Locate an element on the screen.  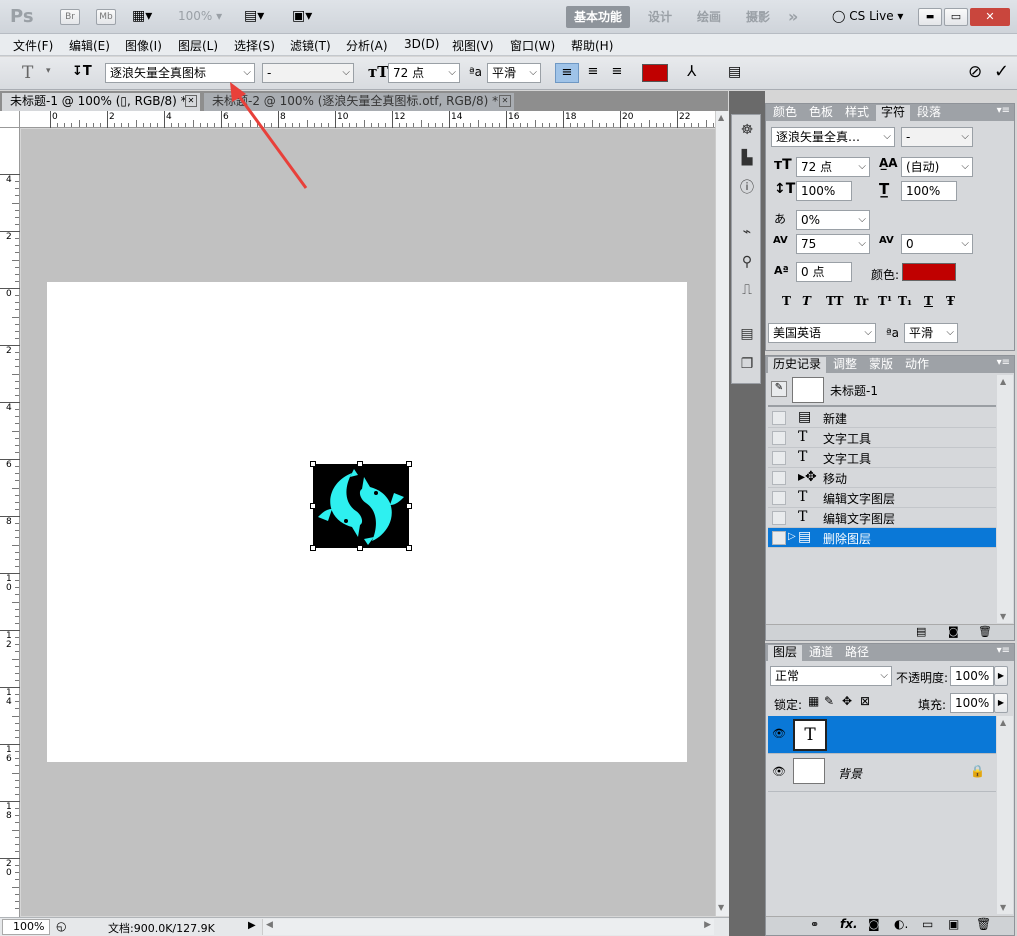
opacity-slider-arrow-icon: ▶ is located at coordinates (1001, 676).